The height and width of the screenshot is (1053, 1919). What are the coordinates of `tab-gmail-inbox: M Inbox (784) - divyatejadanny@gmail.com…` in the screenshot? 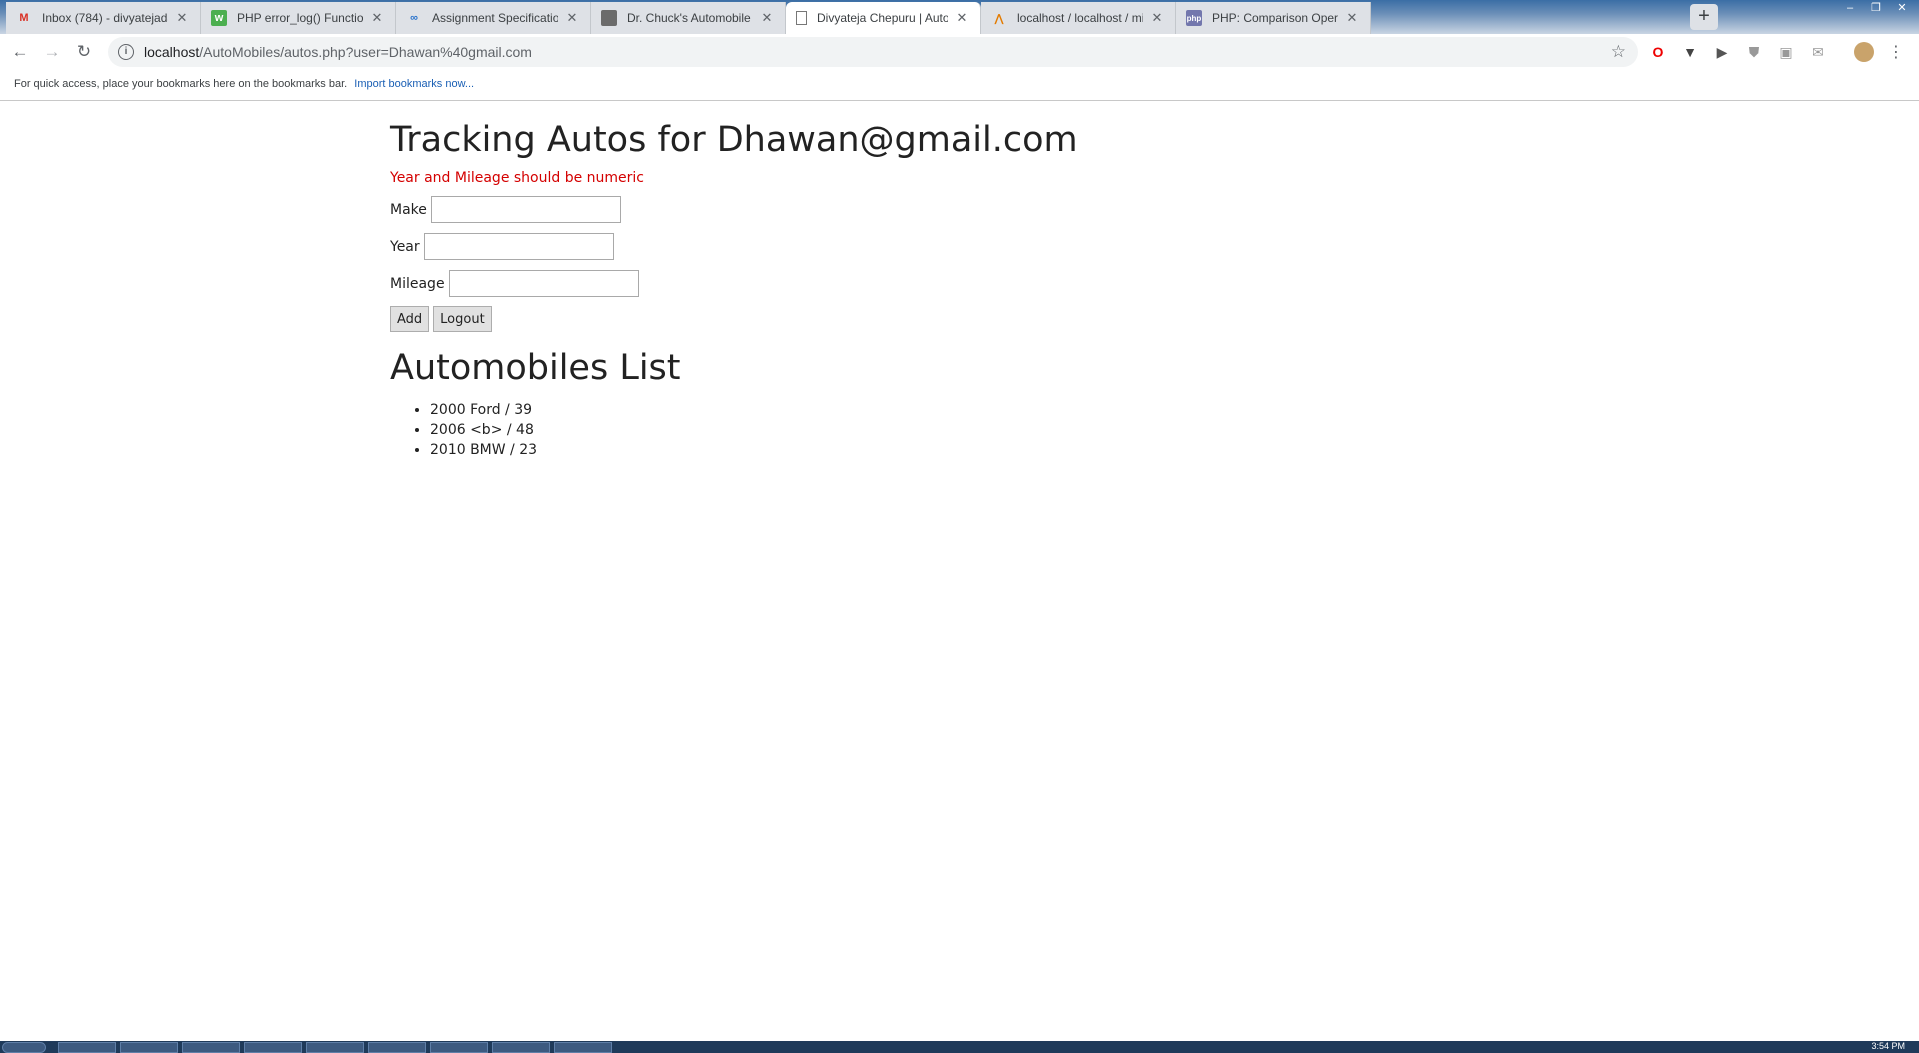 It's located at (103, 18).